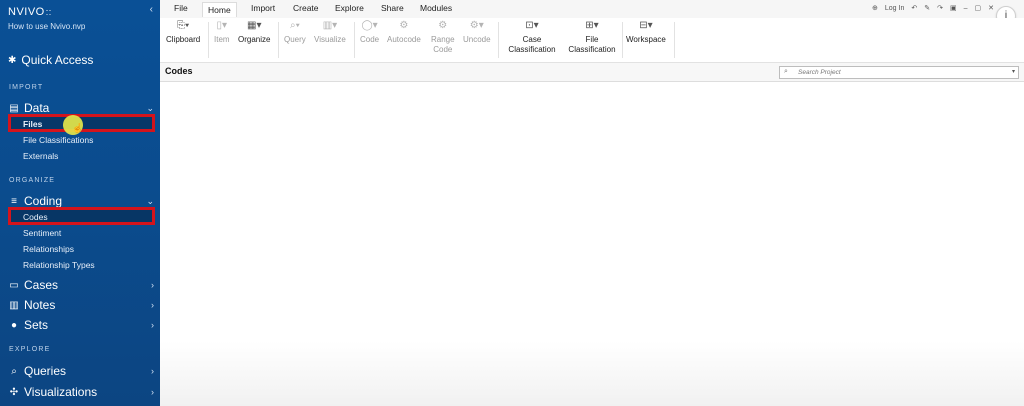 The height and width of the screenshot is (406, 1024). Describe the element at coordinates (532, 25) in the screenshot. I see `case-classification-icon: ⊡▾` at that location.